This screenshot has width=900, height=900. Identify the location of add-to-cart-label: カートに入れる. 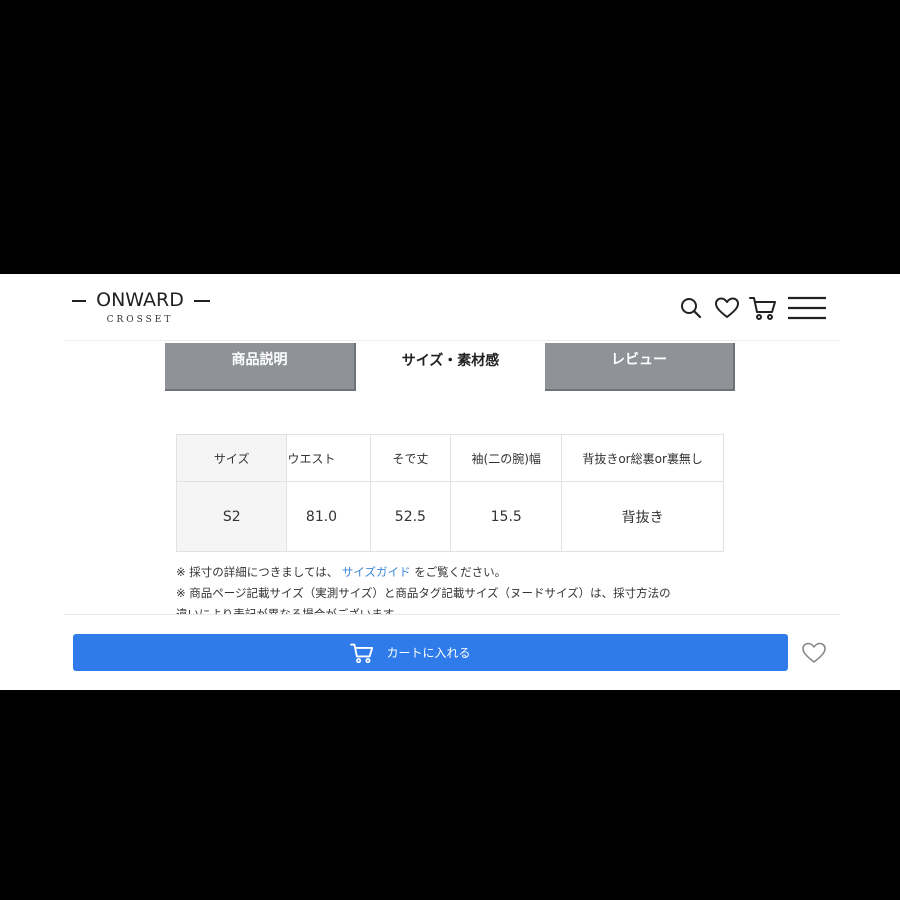
(428, 653).